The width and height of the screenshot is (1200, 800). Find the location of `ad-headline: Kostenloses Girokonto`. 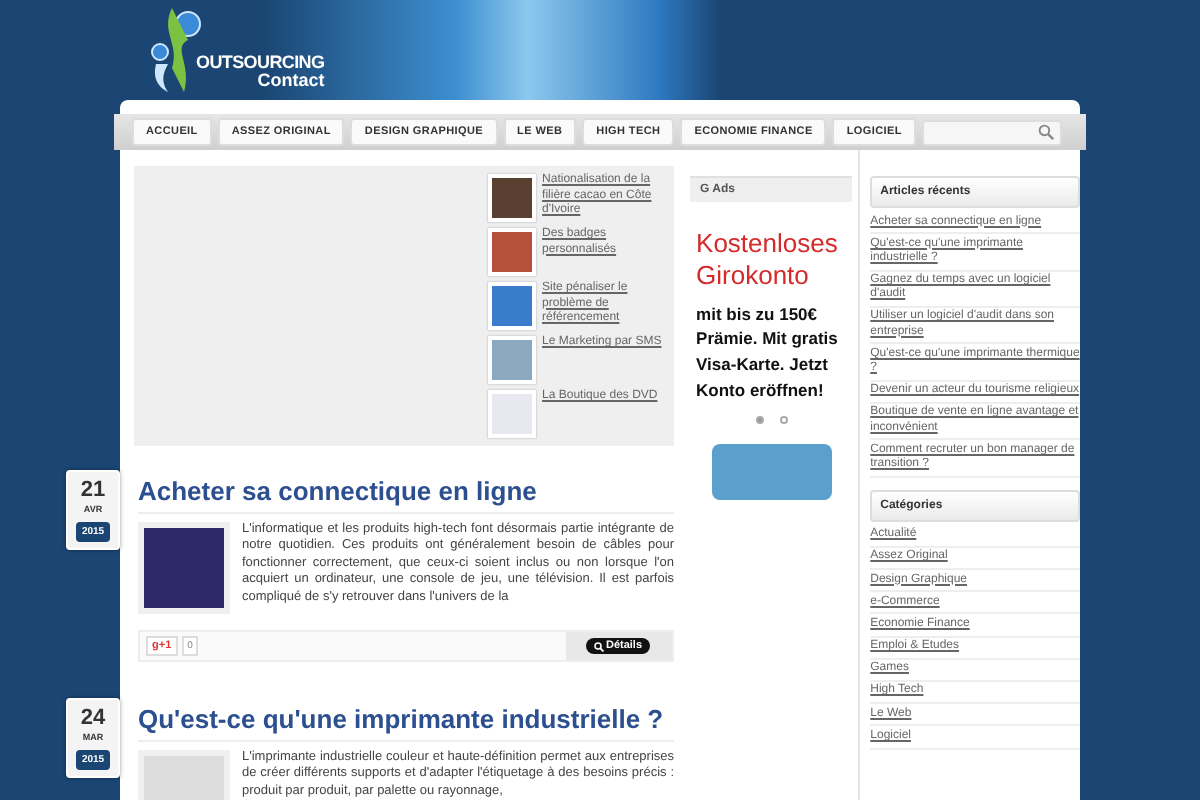

ad-headline: Kostenloses Girokonto is located at coordinates (772, 260).